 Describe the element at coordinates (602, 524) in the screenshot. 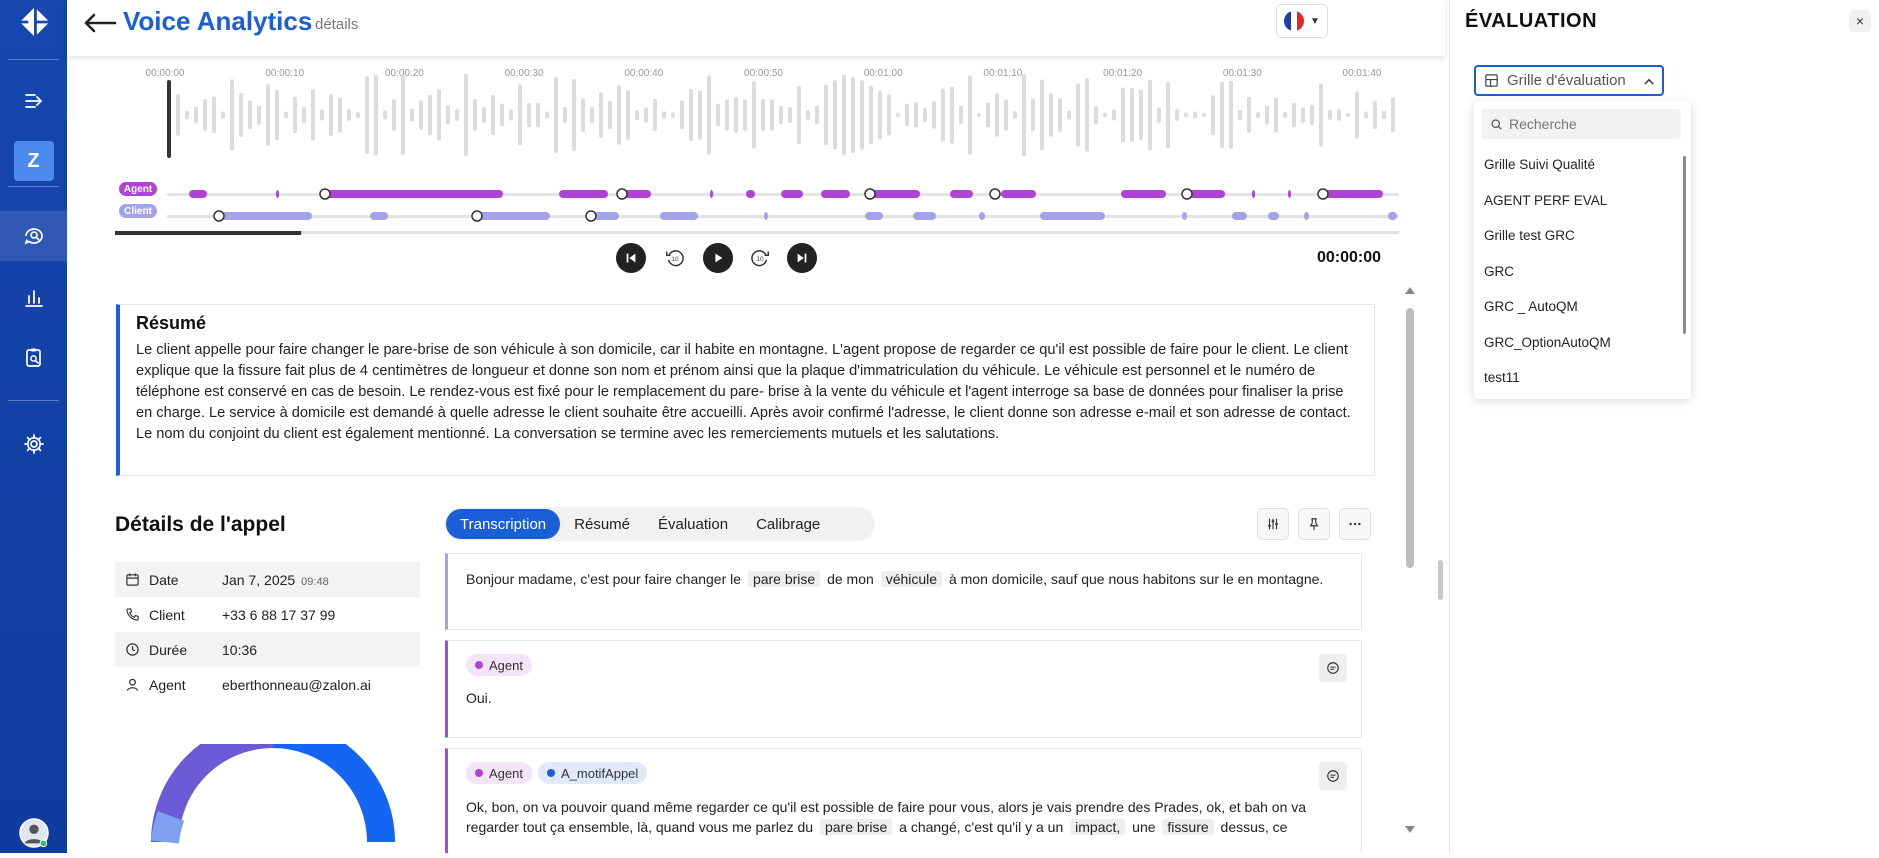

I see `tab-resume: Résumé` at that location.